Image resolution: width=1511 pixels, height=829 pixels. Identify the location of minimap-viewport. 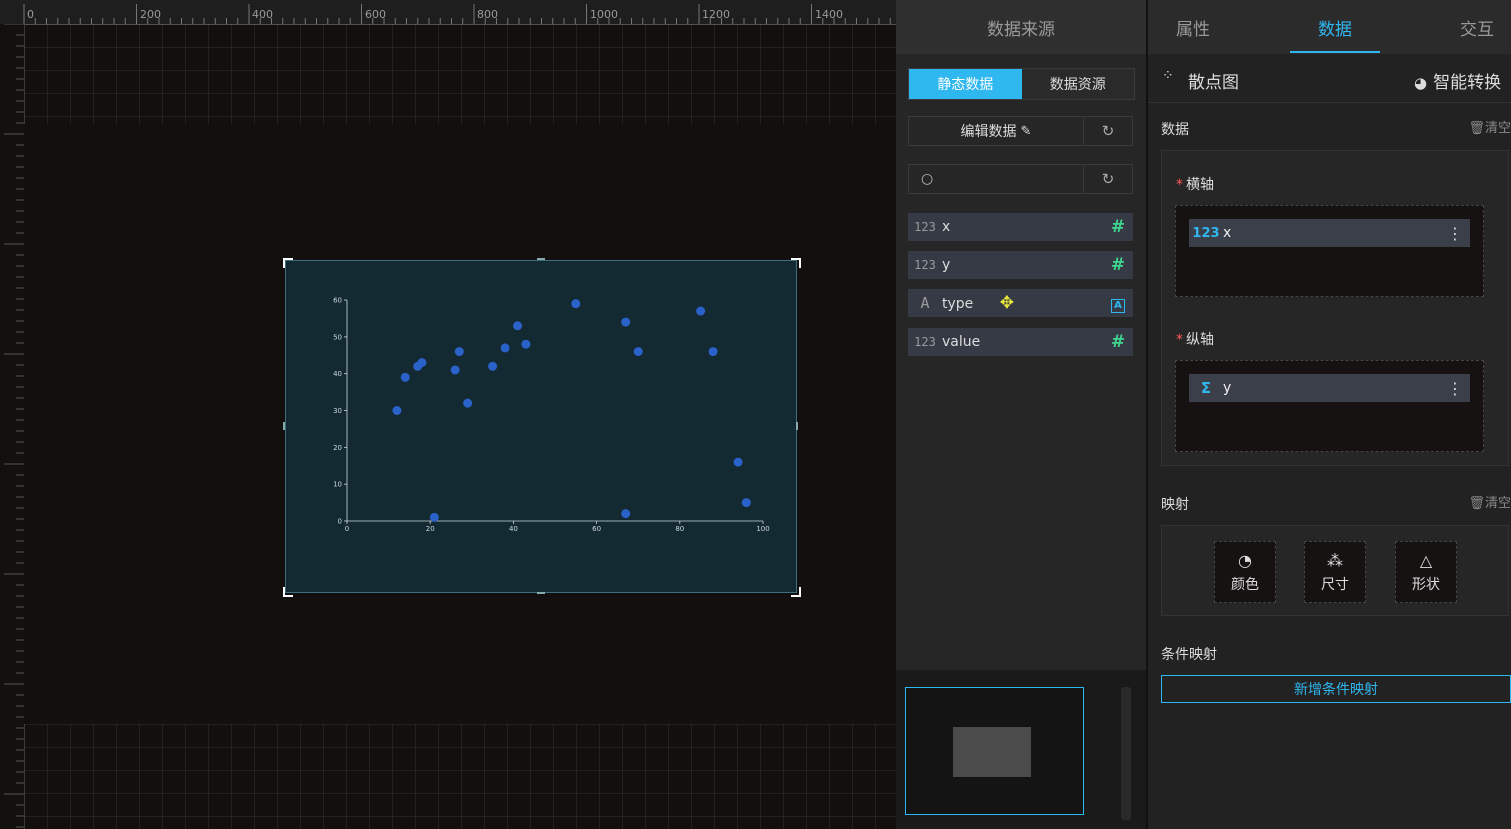
(994, 751).